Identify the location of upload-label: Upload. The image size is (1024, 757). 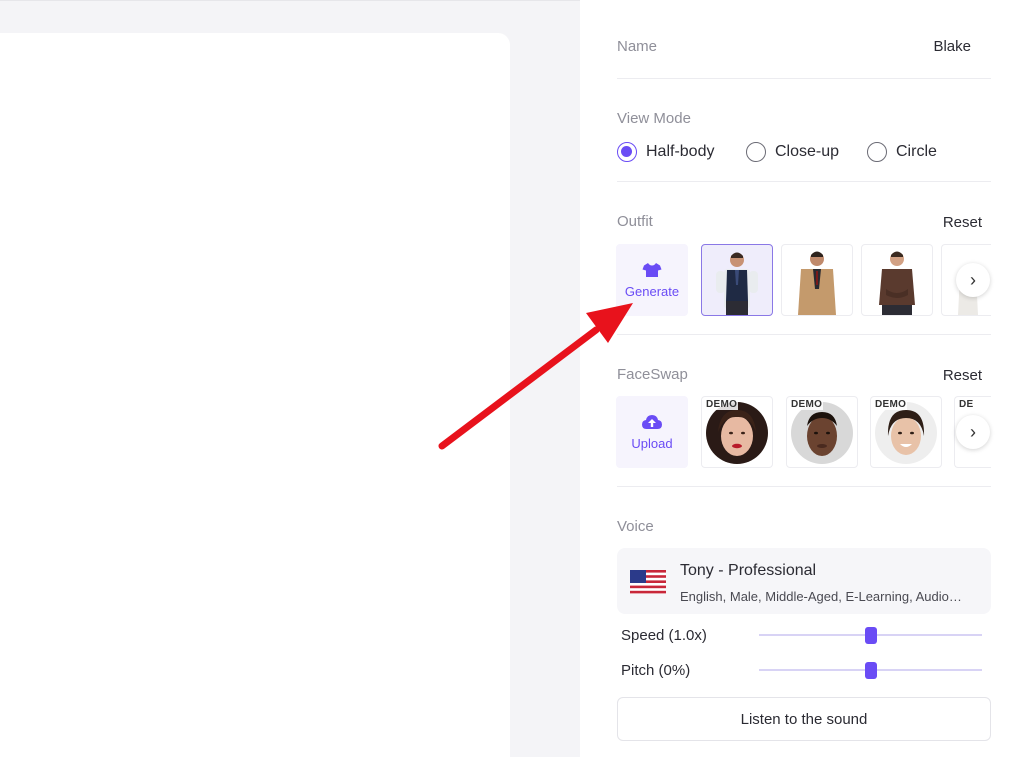
(652, 443).